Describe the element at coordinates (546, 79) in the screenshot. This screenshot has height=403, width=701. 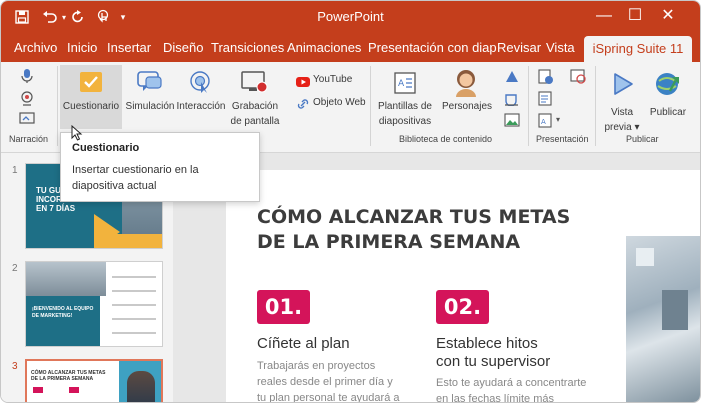
I see `presentation-settings-icon` at that location.